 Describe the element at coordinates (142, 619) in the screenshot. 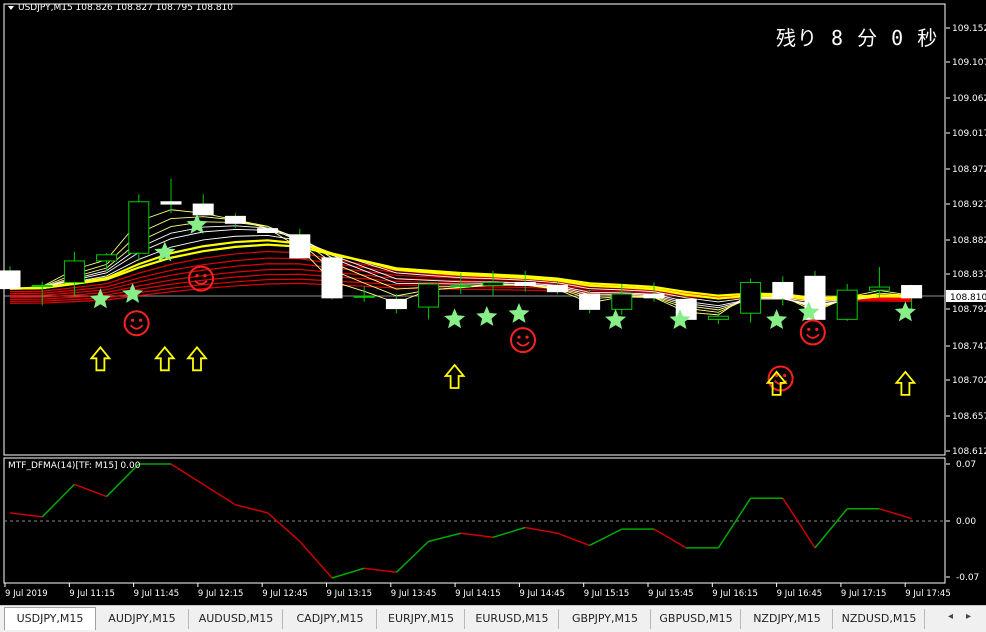

I see `symbol-tab: AUDJPY,M15` at that location.